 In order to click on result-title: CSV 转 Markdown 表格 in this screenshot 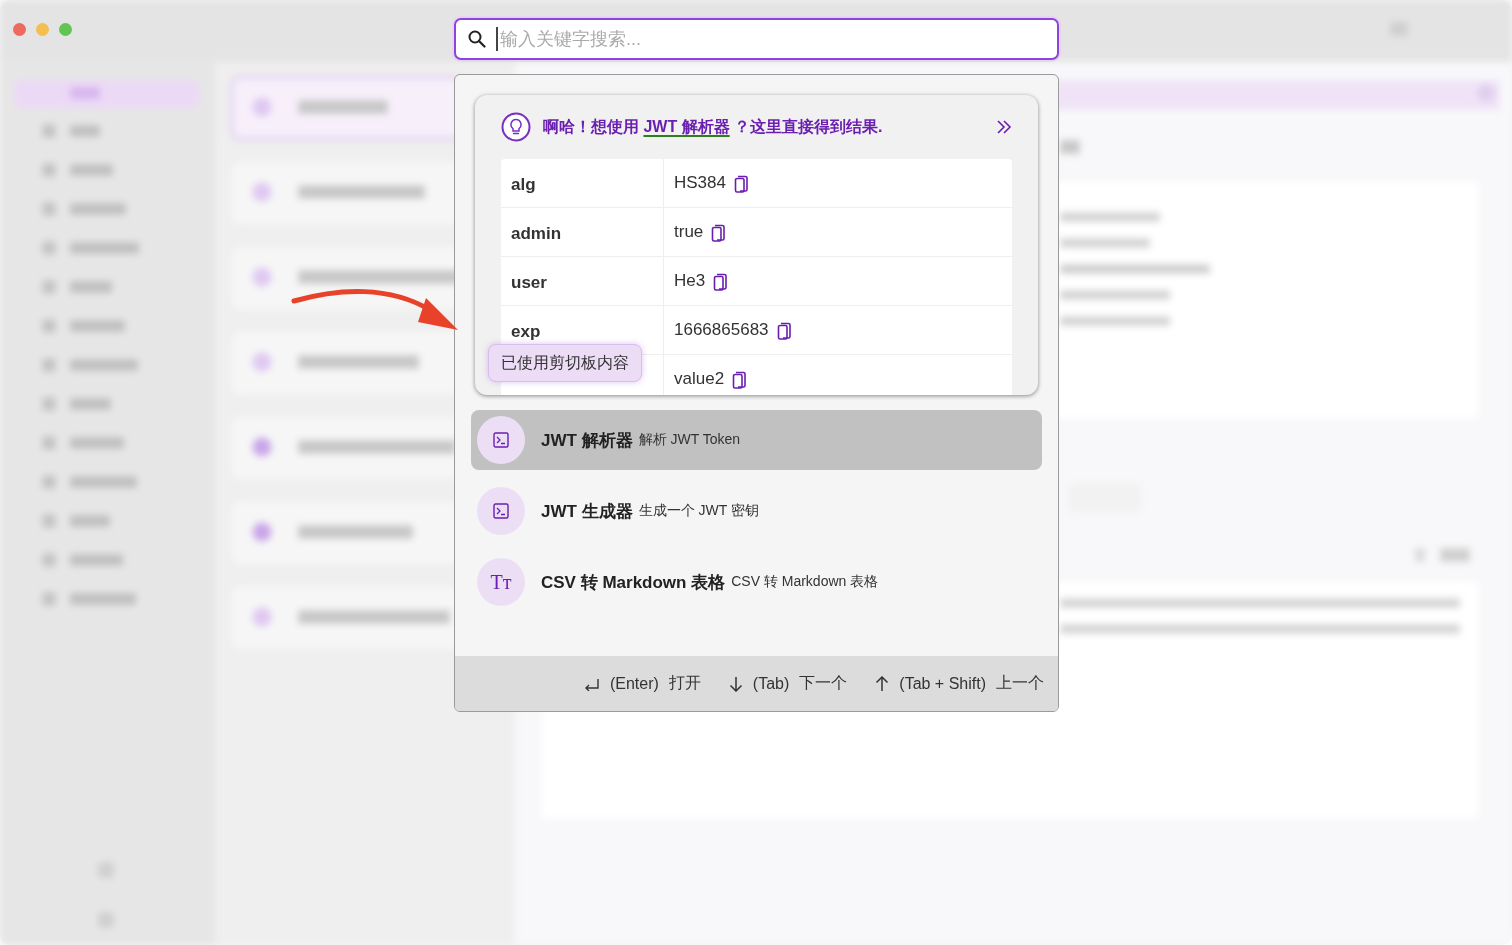, I will do `click(633, 582)`.